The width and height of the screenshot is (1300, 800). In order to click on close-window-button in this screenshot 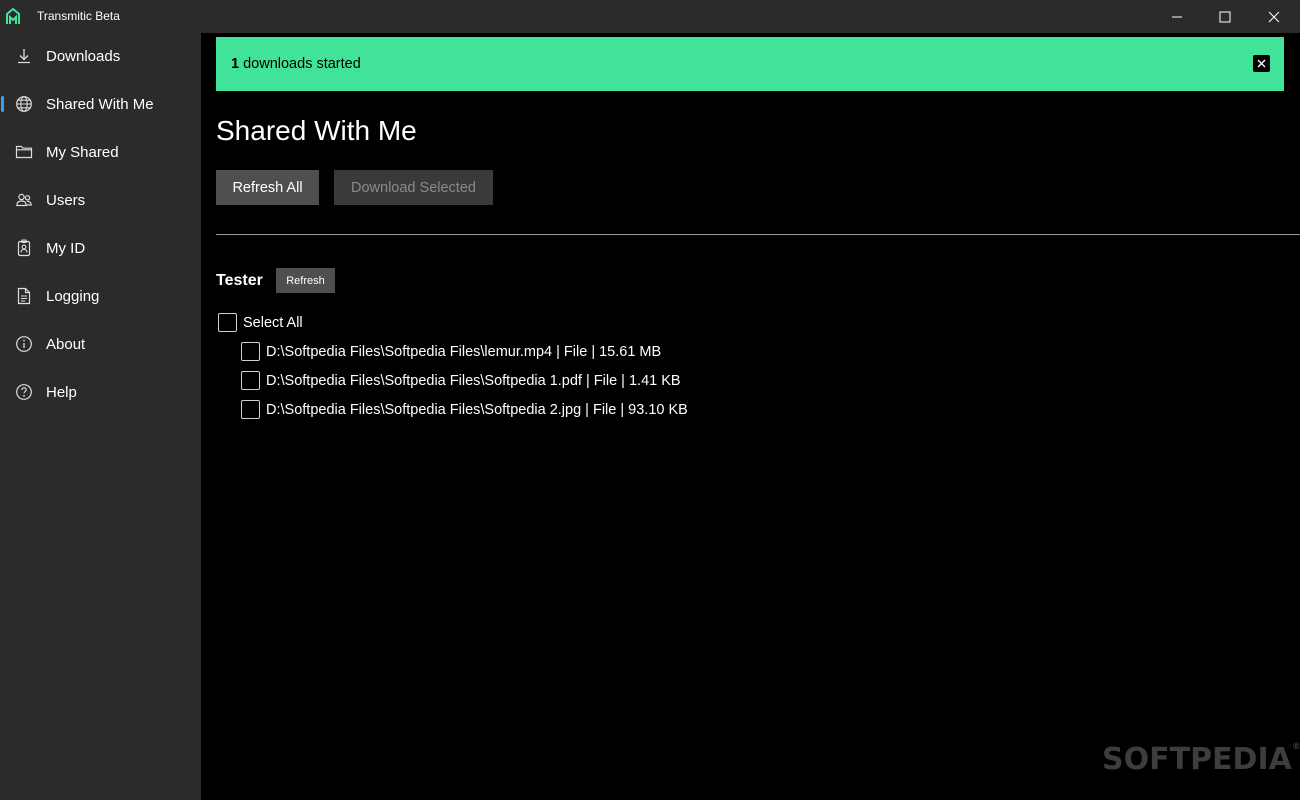, I will do `click(1274, 16)`.